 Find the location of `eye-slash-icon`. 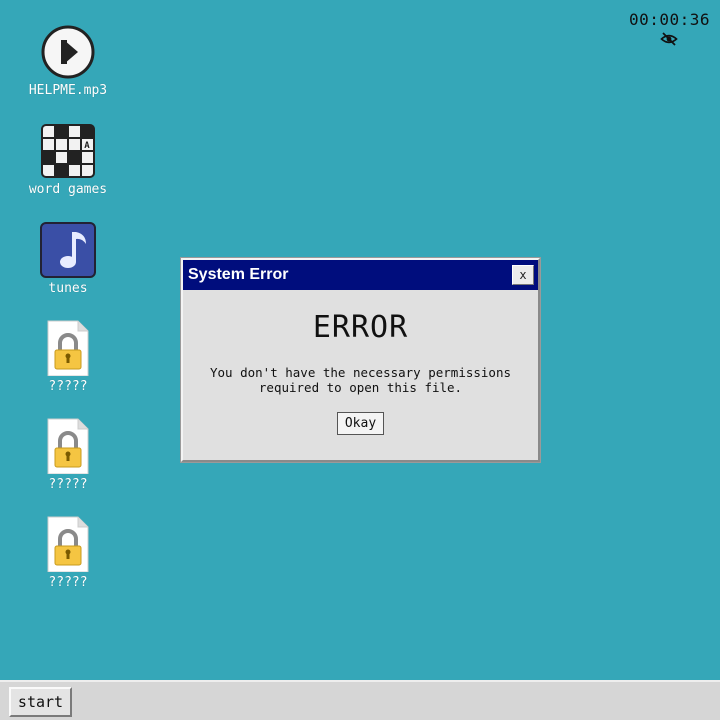

eye-slash-icon is located at coordinates (669, 39).